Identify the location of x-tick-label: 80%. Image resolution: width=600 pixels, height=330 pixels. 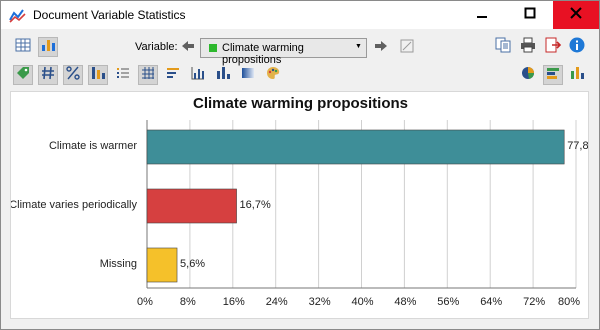
(569, 302).